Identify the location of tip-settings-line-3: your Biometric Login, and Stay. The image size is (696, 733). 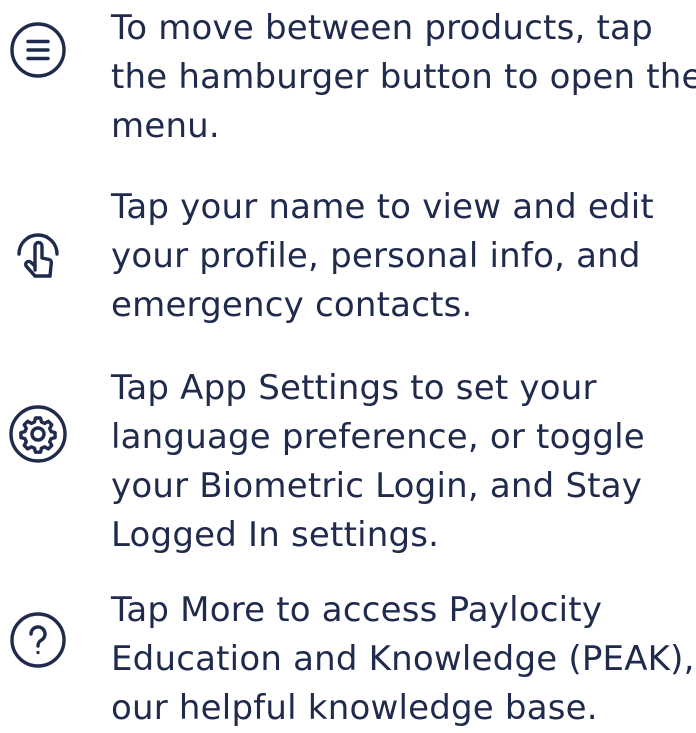
(377, 486).